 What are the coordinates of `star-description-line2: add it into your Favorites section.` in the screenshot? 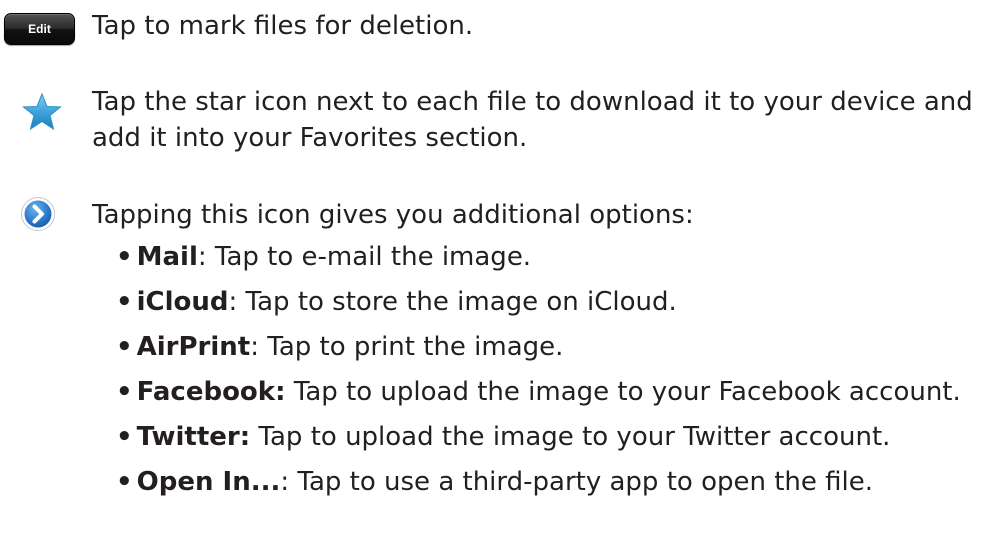 It's located at (310, 138).